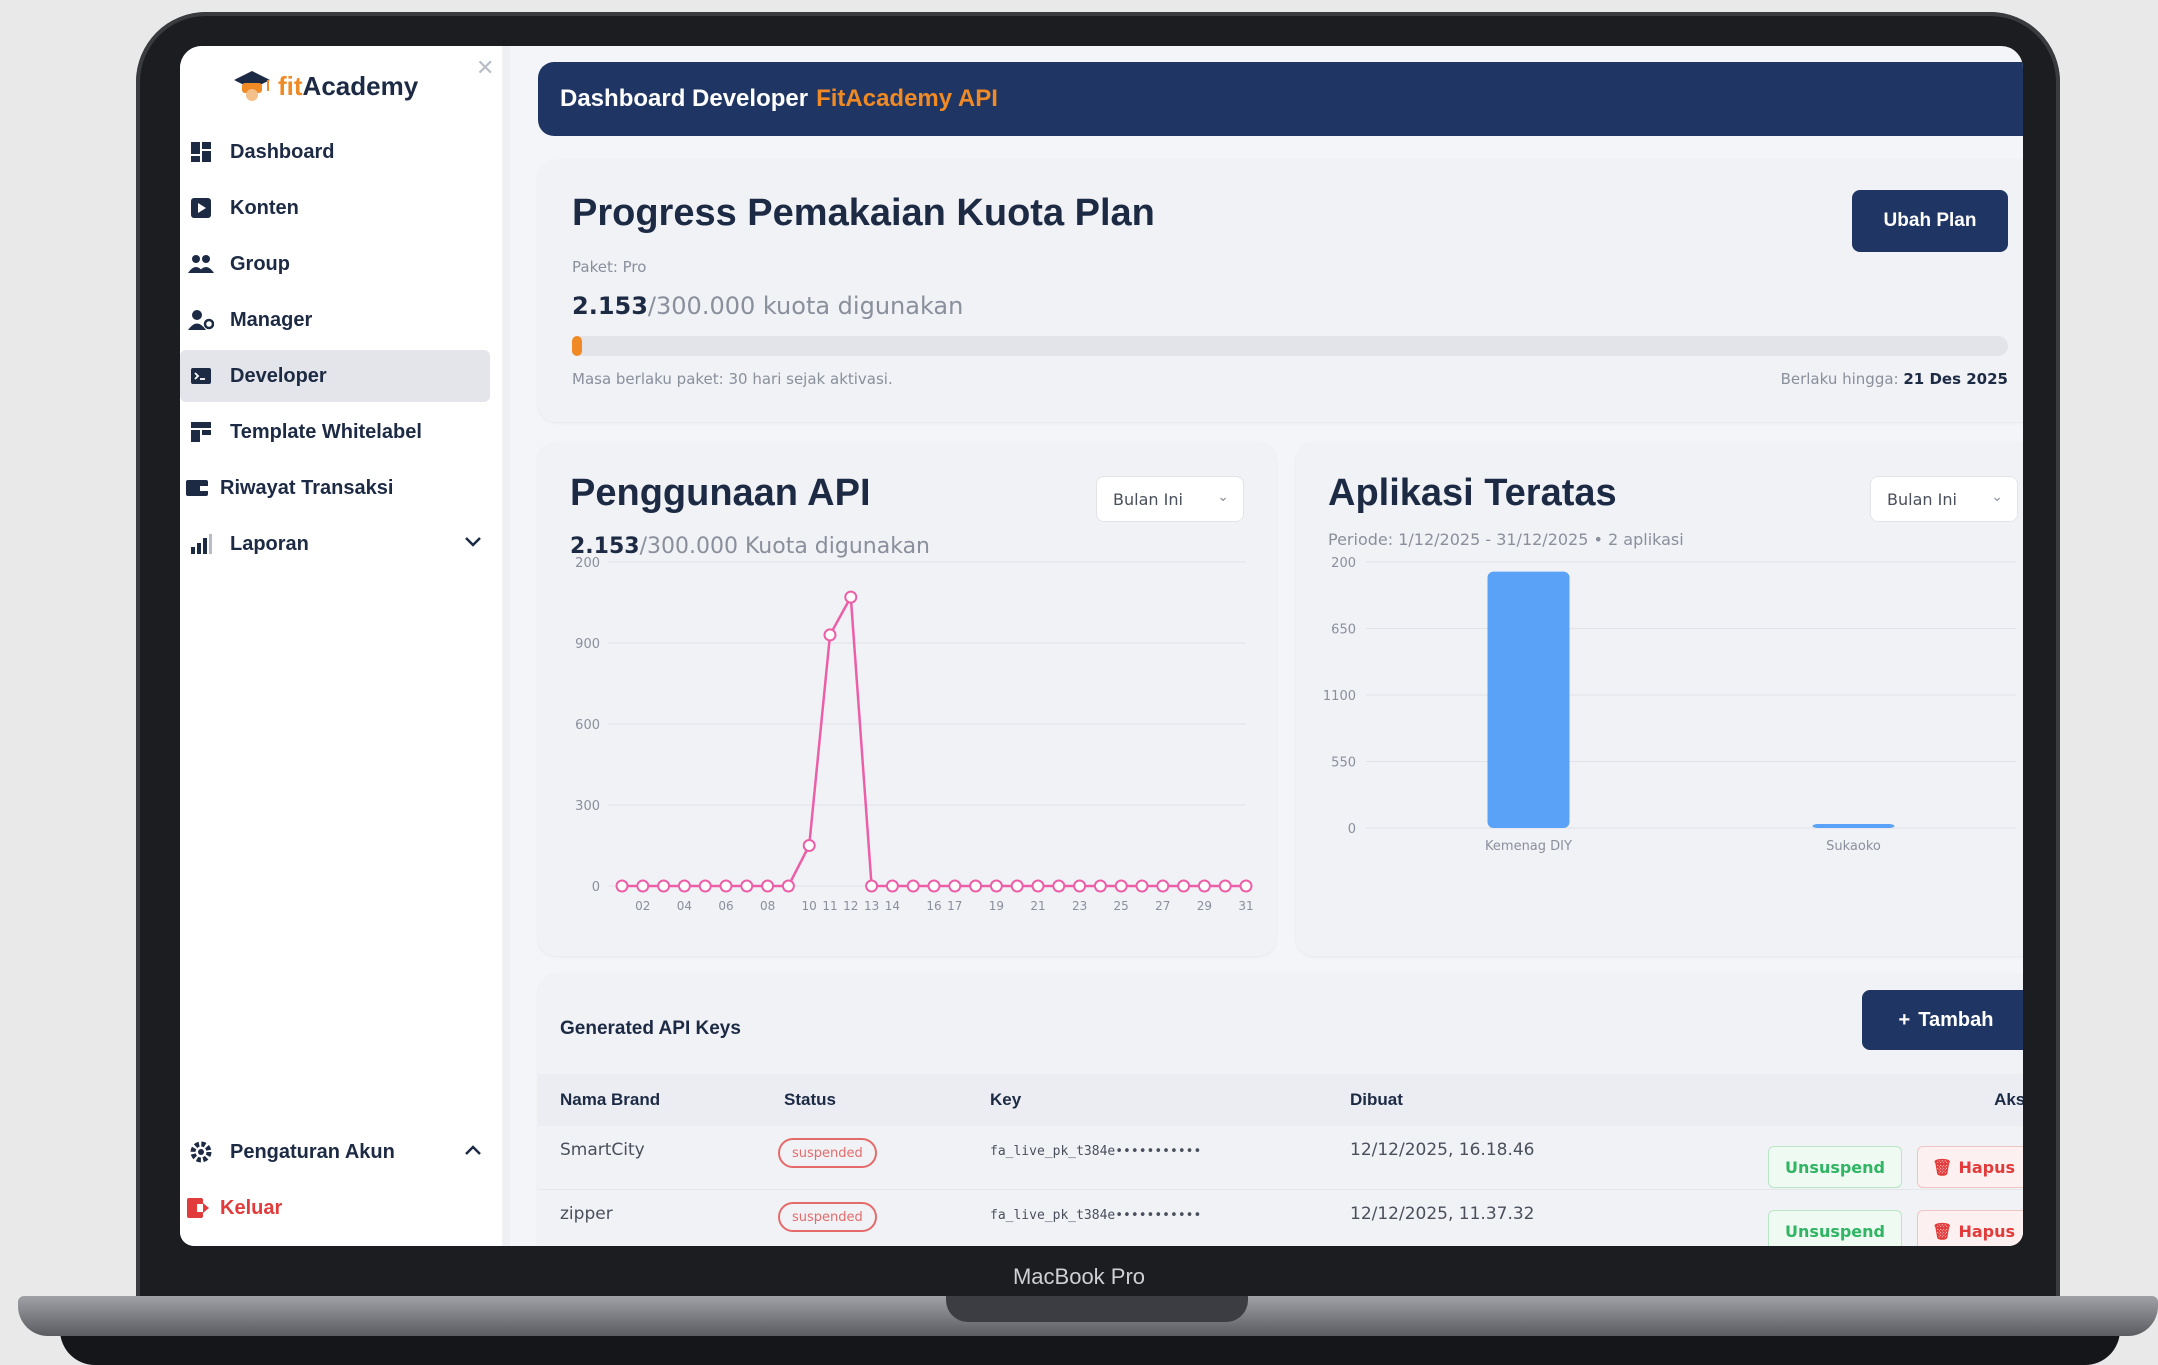 This screenshot has height=1365, width=2158. I want to click on column-header: Dibuat, so click(1376, 1099).